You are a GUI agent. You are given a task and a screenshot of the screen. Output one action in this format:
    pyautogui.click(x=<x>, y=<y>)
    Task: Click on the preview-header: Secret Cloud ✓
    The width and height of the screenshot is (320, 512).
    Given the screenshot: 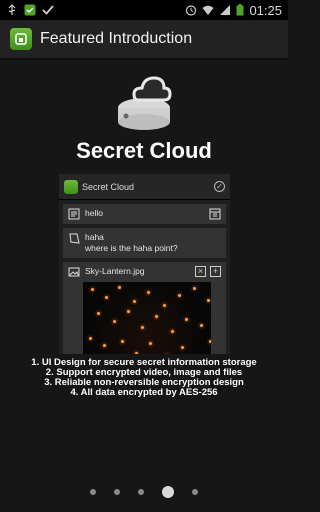 What is the action you would take?
    pyautogui.click(x=144, y=187)
    